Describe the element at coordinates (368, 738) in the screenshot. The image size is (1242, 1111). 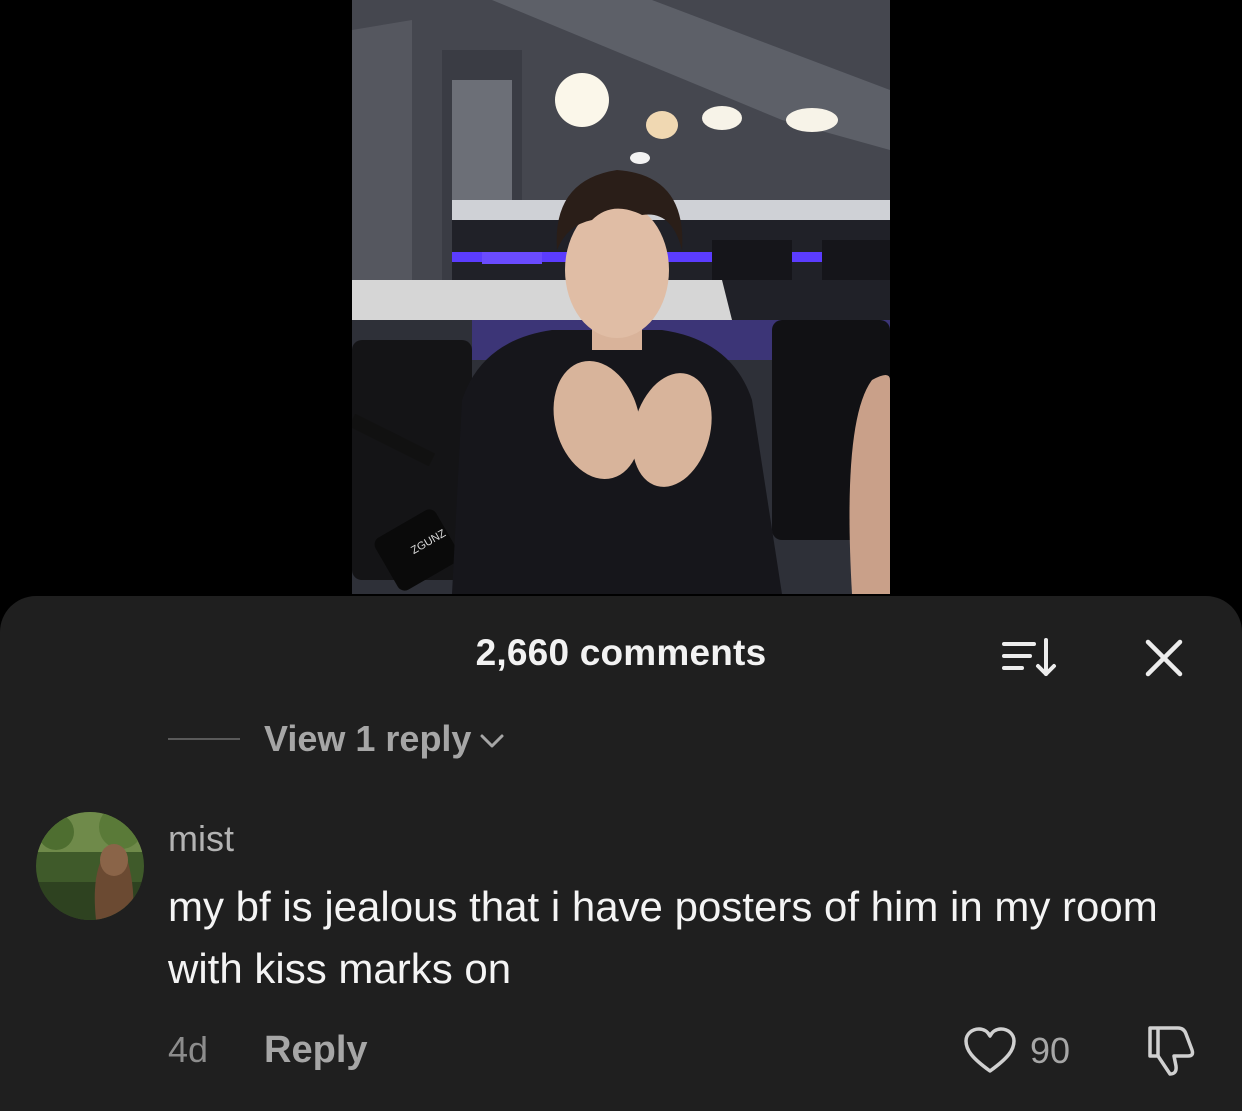
I see `view-replies-label: View 1 reply` at that location.